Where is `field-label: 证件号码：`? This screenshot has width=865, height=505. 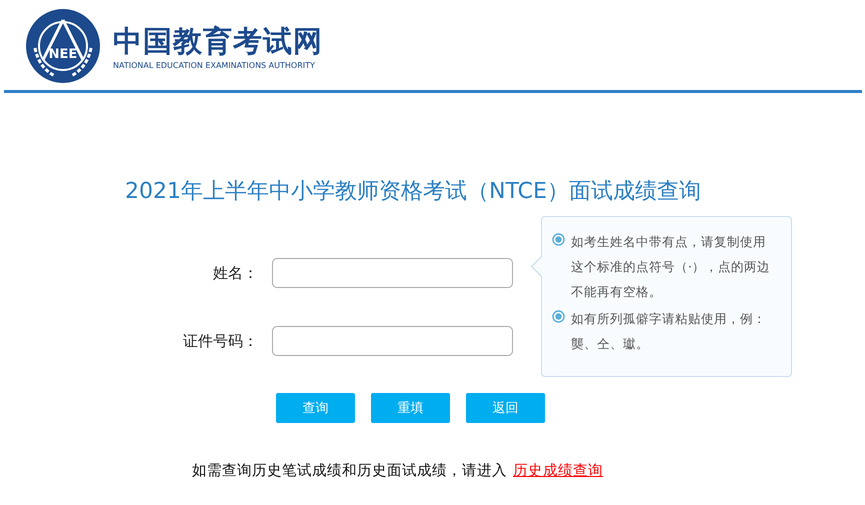 field-label: 证件号码： is located at coordinates (220, 341).